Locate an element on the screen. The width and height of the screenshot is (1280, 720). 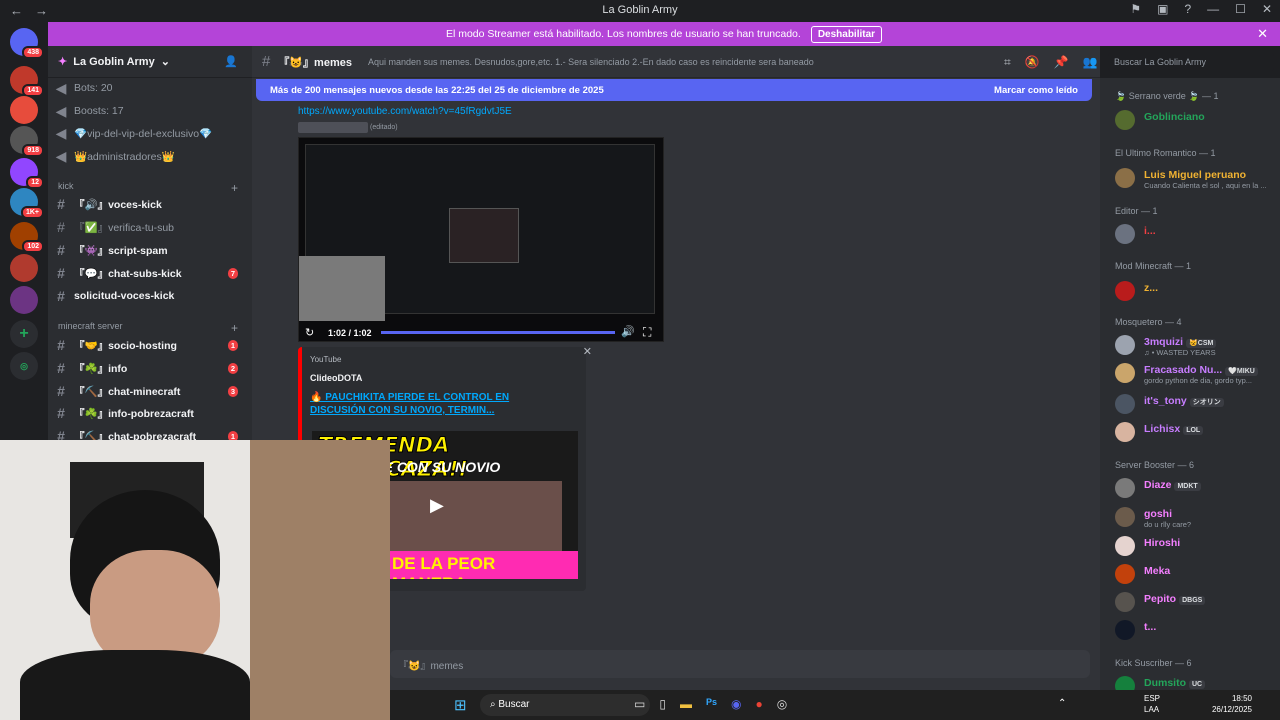
member-item: goshi do u rlly care? is located at coordinates (1195, 517).